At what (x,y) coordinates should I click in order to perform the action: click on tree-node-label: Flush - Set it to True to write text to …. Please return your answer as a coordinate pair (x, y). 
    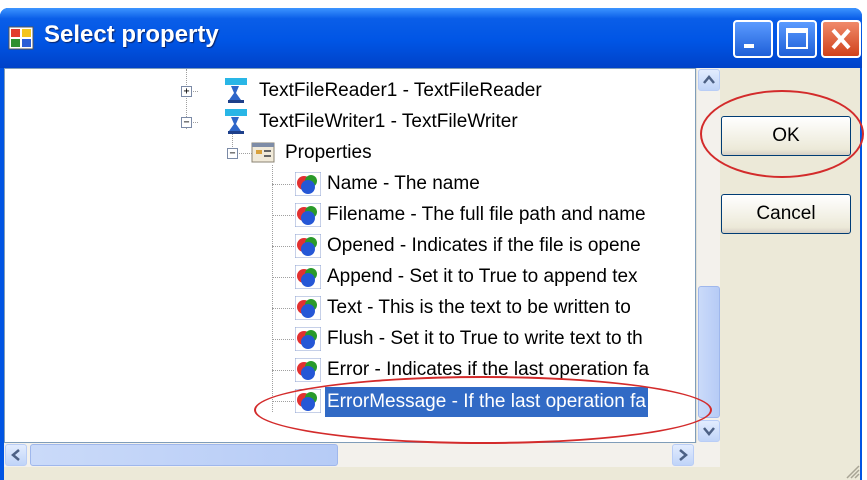
    Looking at the image, I should click on (485, 338).